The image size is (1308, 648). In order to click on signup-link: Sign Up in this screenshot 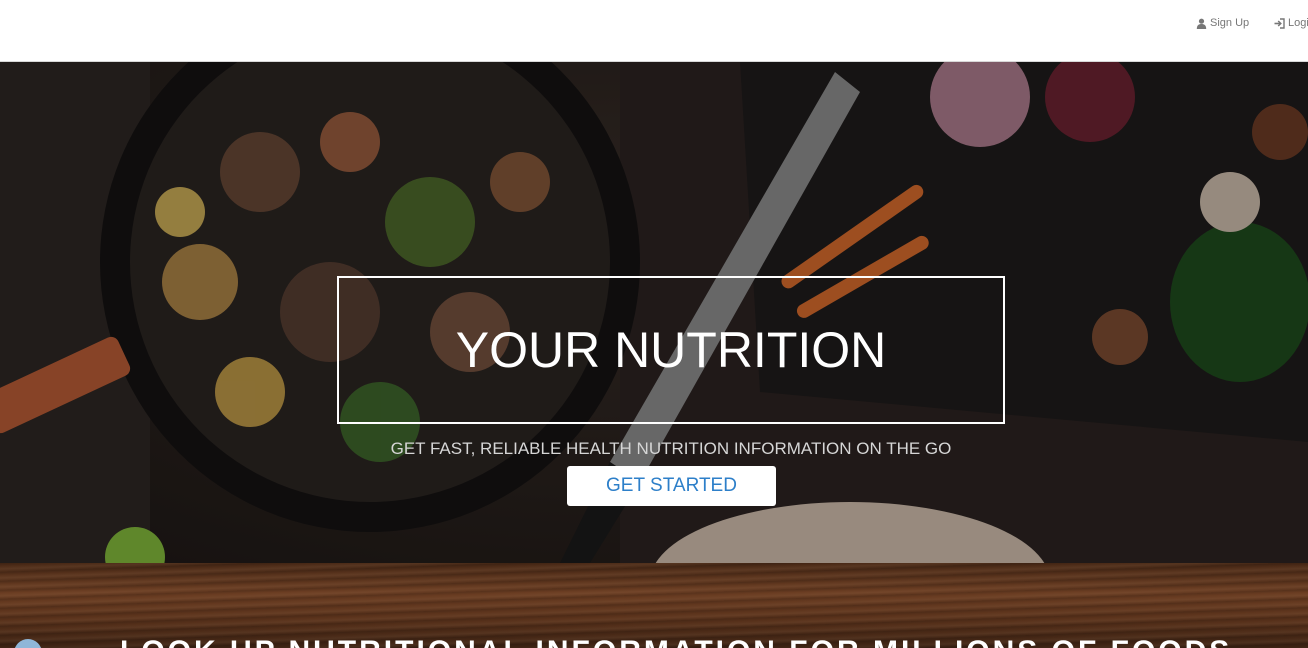, I will do `click(1222, 23)`.